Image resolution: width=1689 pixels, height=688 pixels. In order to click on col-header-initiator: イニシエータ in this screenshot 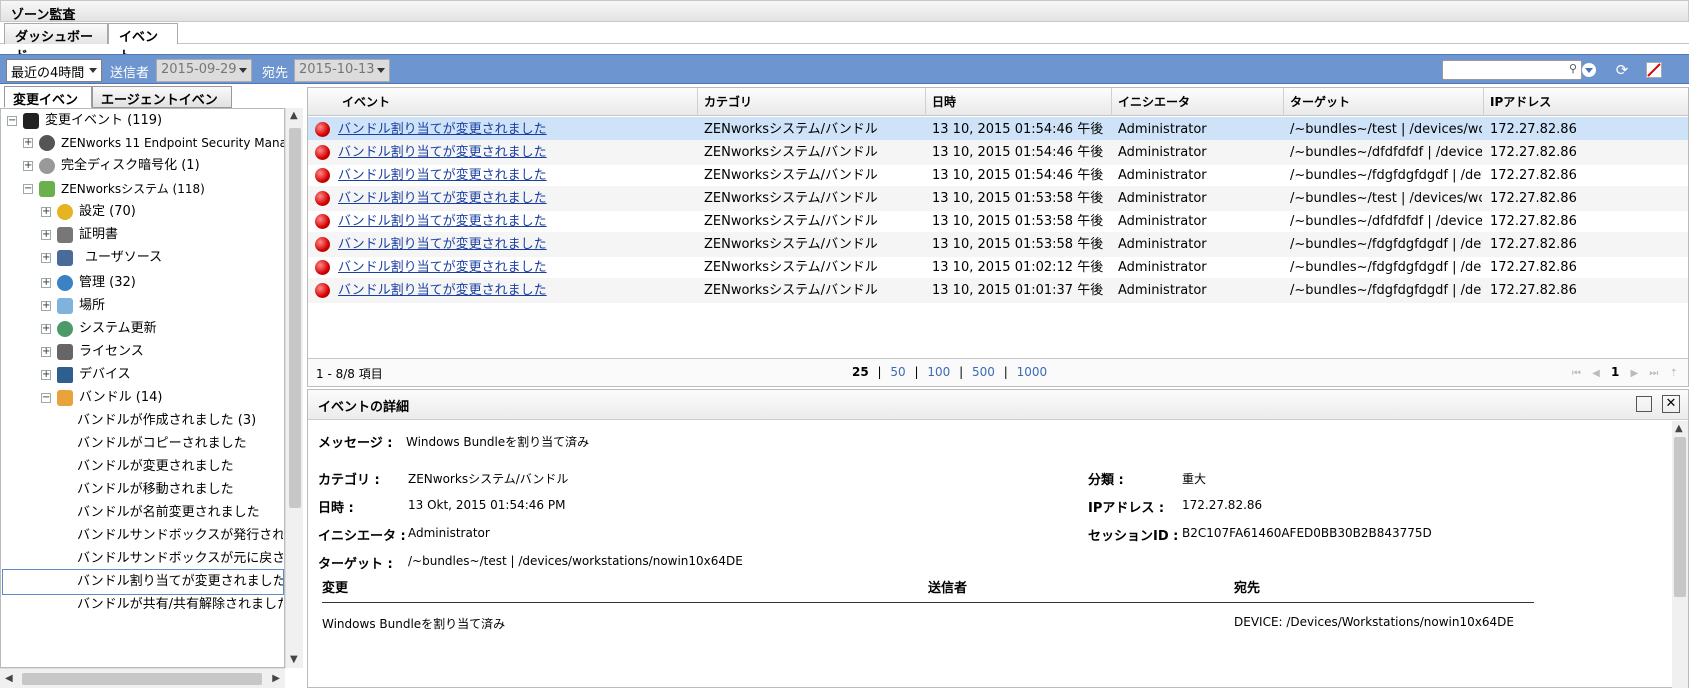, I will do `click(1198, 102)`.